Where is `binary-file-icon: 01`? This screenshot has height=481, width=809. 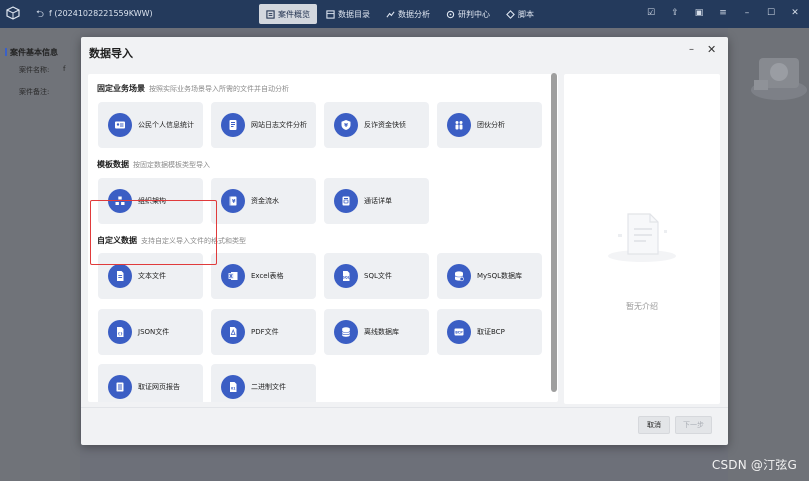 binary-file-icon: 01 is located at coordinates (233, 387).